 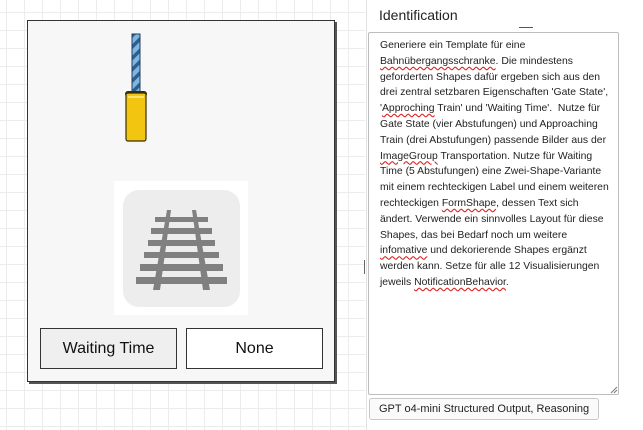 What do you see at coordinates (254, 348) in the screenshot?
I see `waiting-time-value: None` at bounding box center [254, 348].